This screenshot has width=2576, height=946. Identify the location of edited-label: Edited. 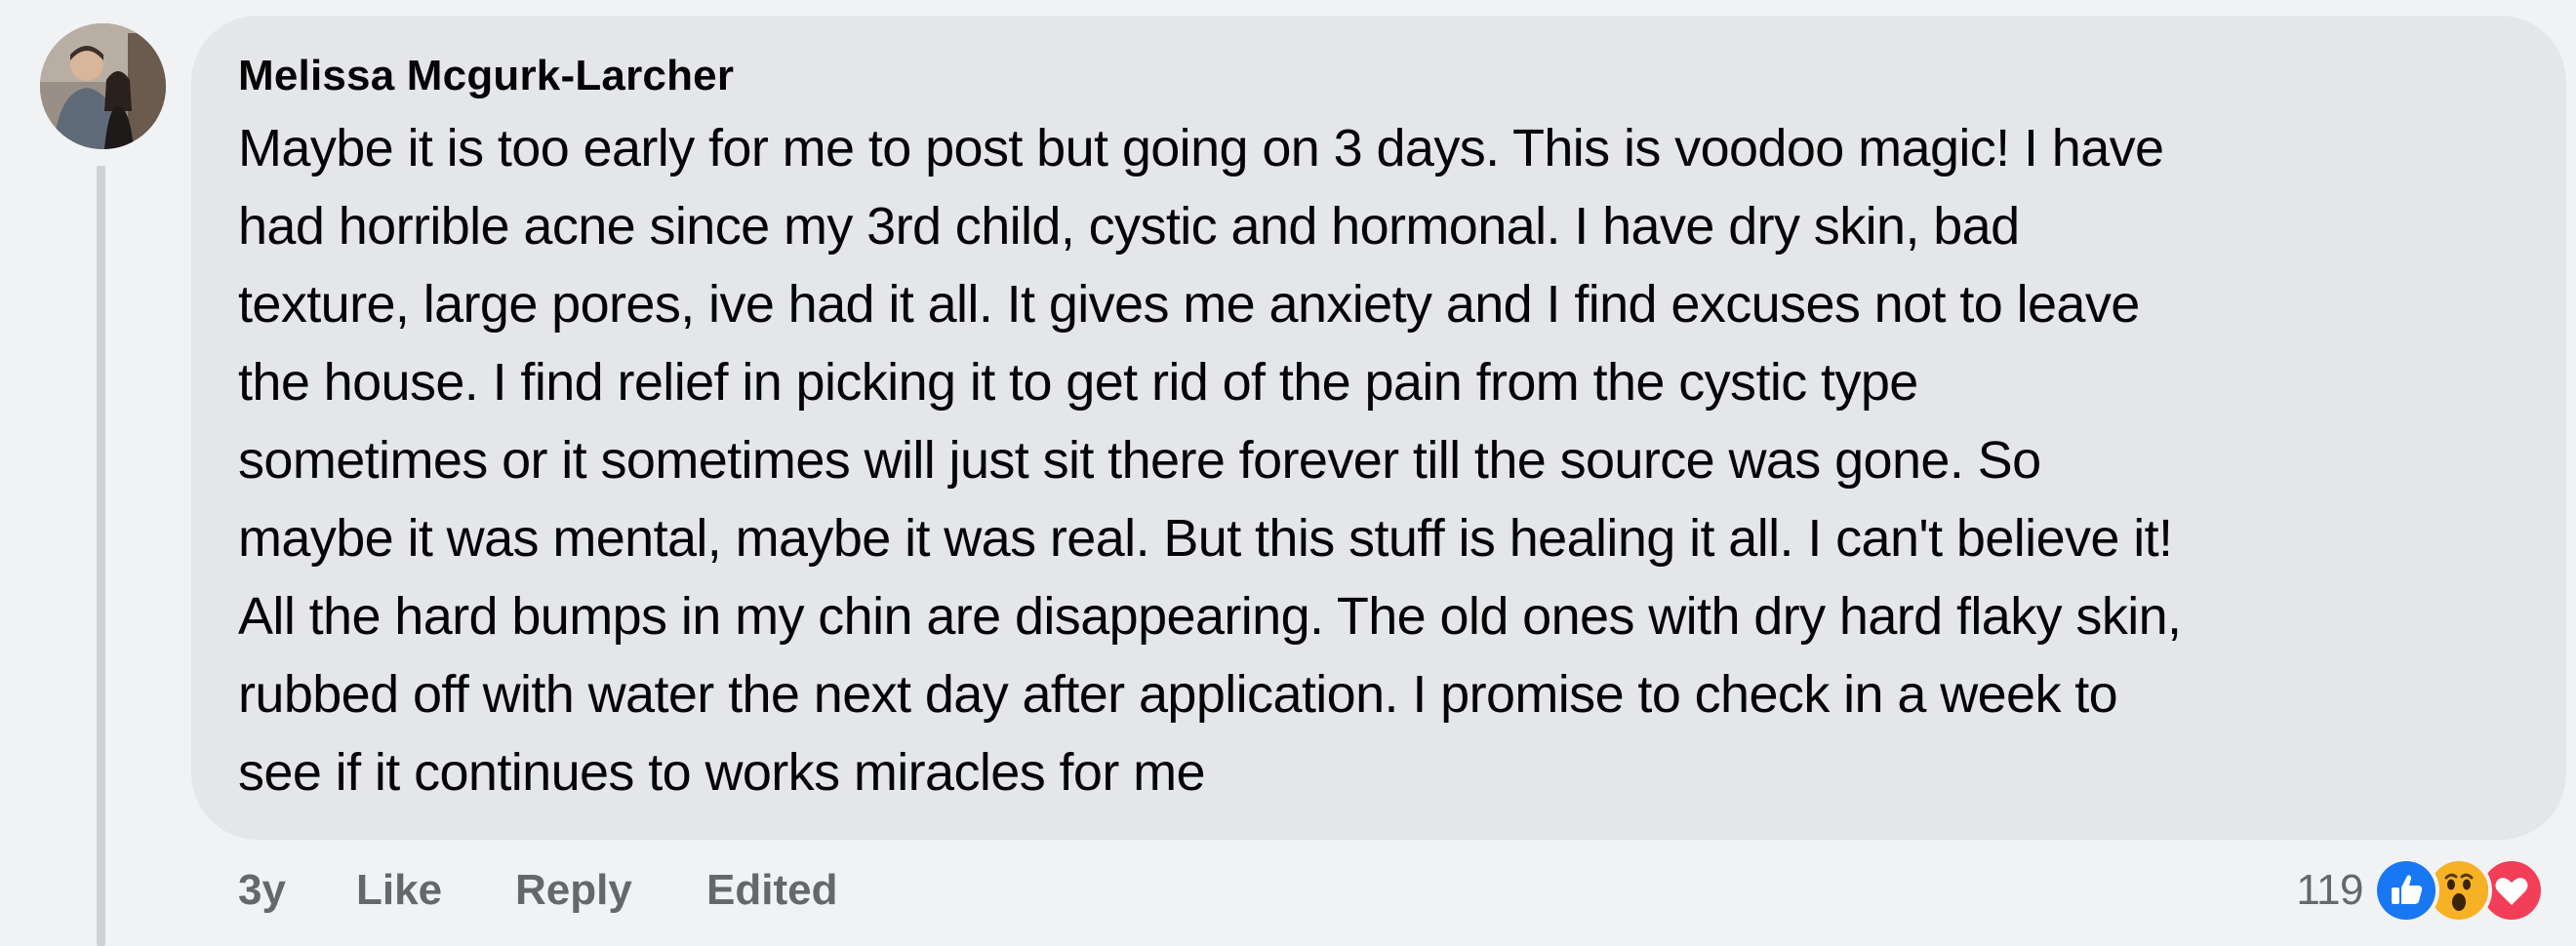
(771, 890).